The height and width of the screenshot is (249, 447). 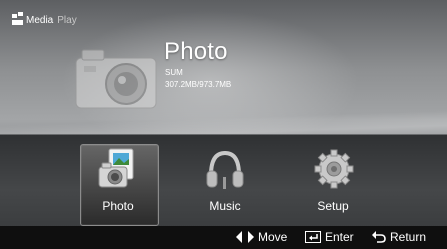 I want to click on preview-title: Photo, so click(x=196, y=51).